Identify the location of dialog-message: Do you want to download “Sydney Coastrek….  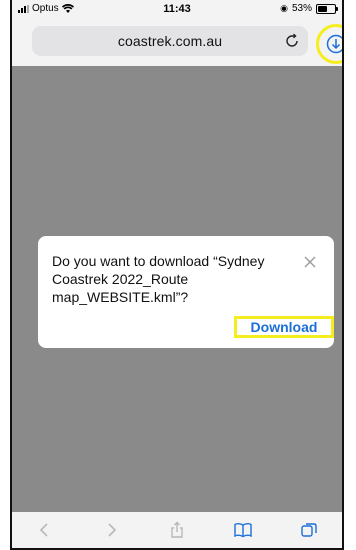
(158, 279).